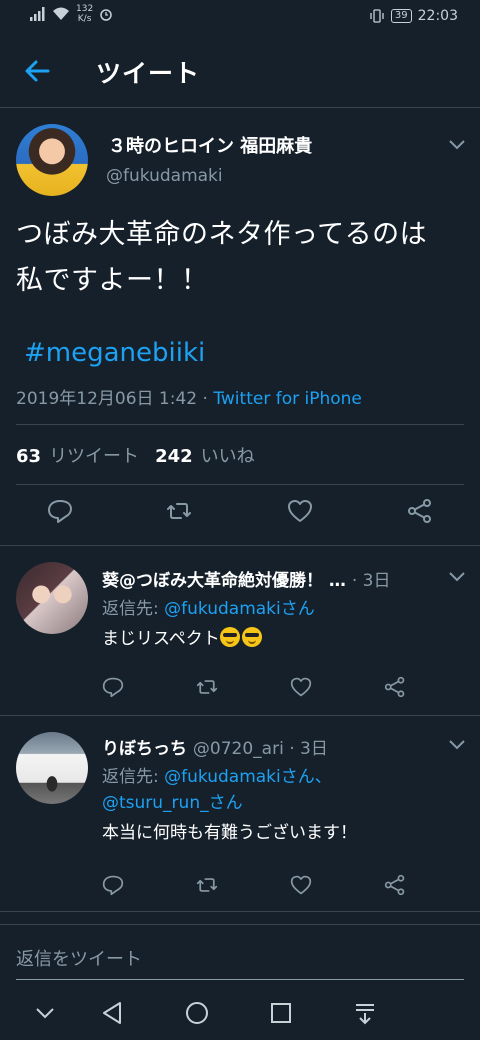  I want to click on mention-suffix: さん、, so click(306, 777).